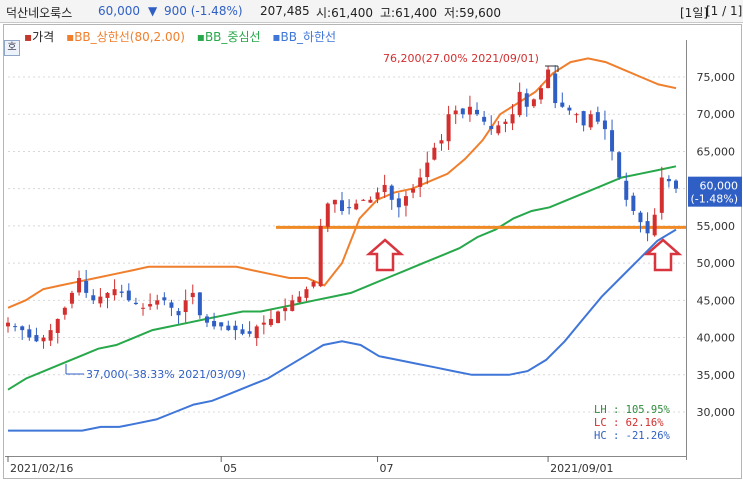  I want to click on x-tick-label: 05, so click(230, 468).